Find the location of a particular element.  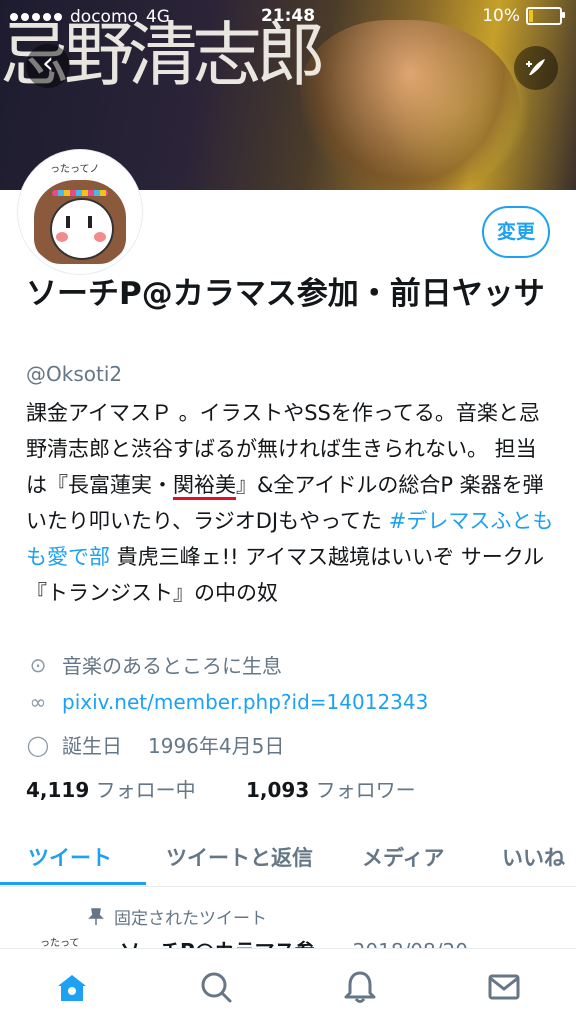

home-tab is located at coordinates (72, 987).